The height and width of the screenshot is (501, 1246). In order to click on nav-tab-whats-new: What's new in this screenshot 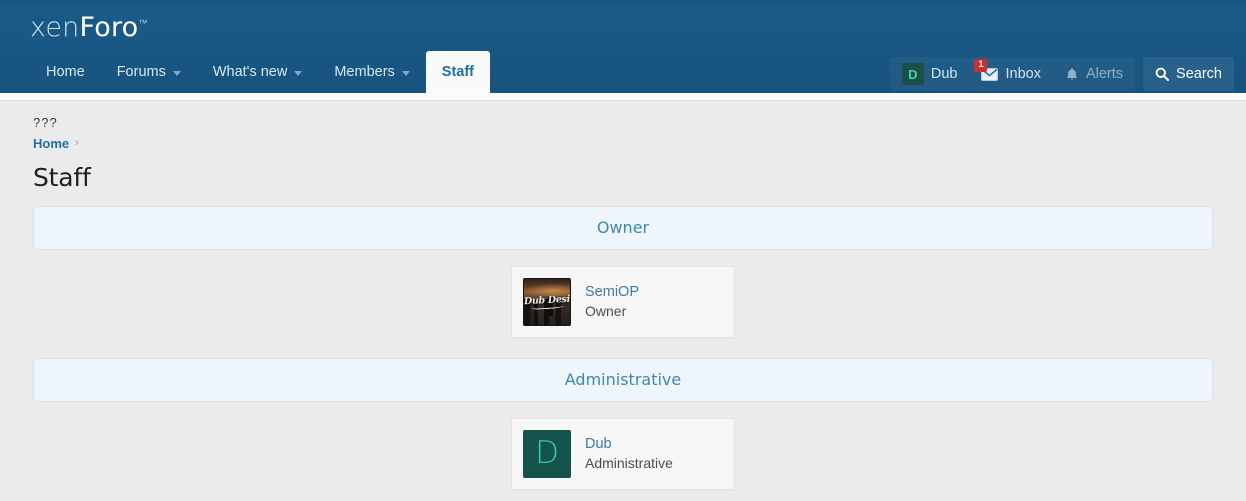, I will do `click(258, 72)`.